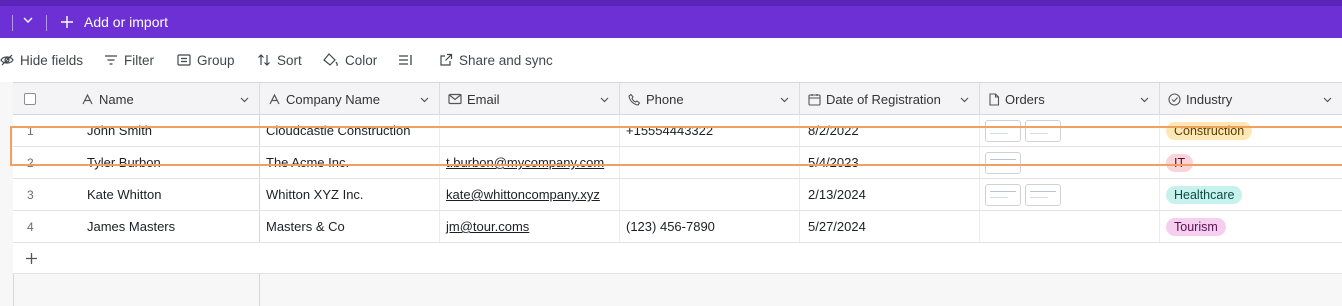  I want to click on industry-badge: IT, so click(1180, 162).